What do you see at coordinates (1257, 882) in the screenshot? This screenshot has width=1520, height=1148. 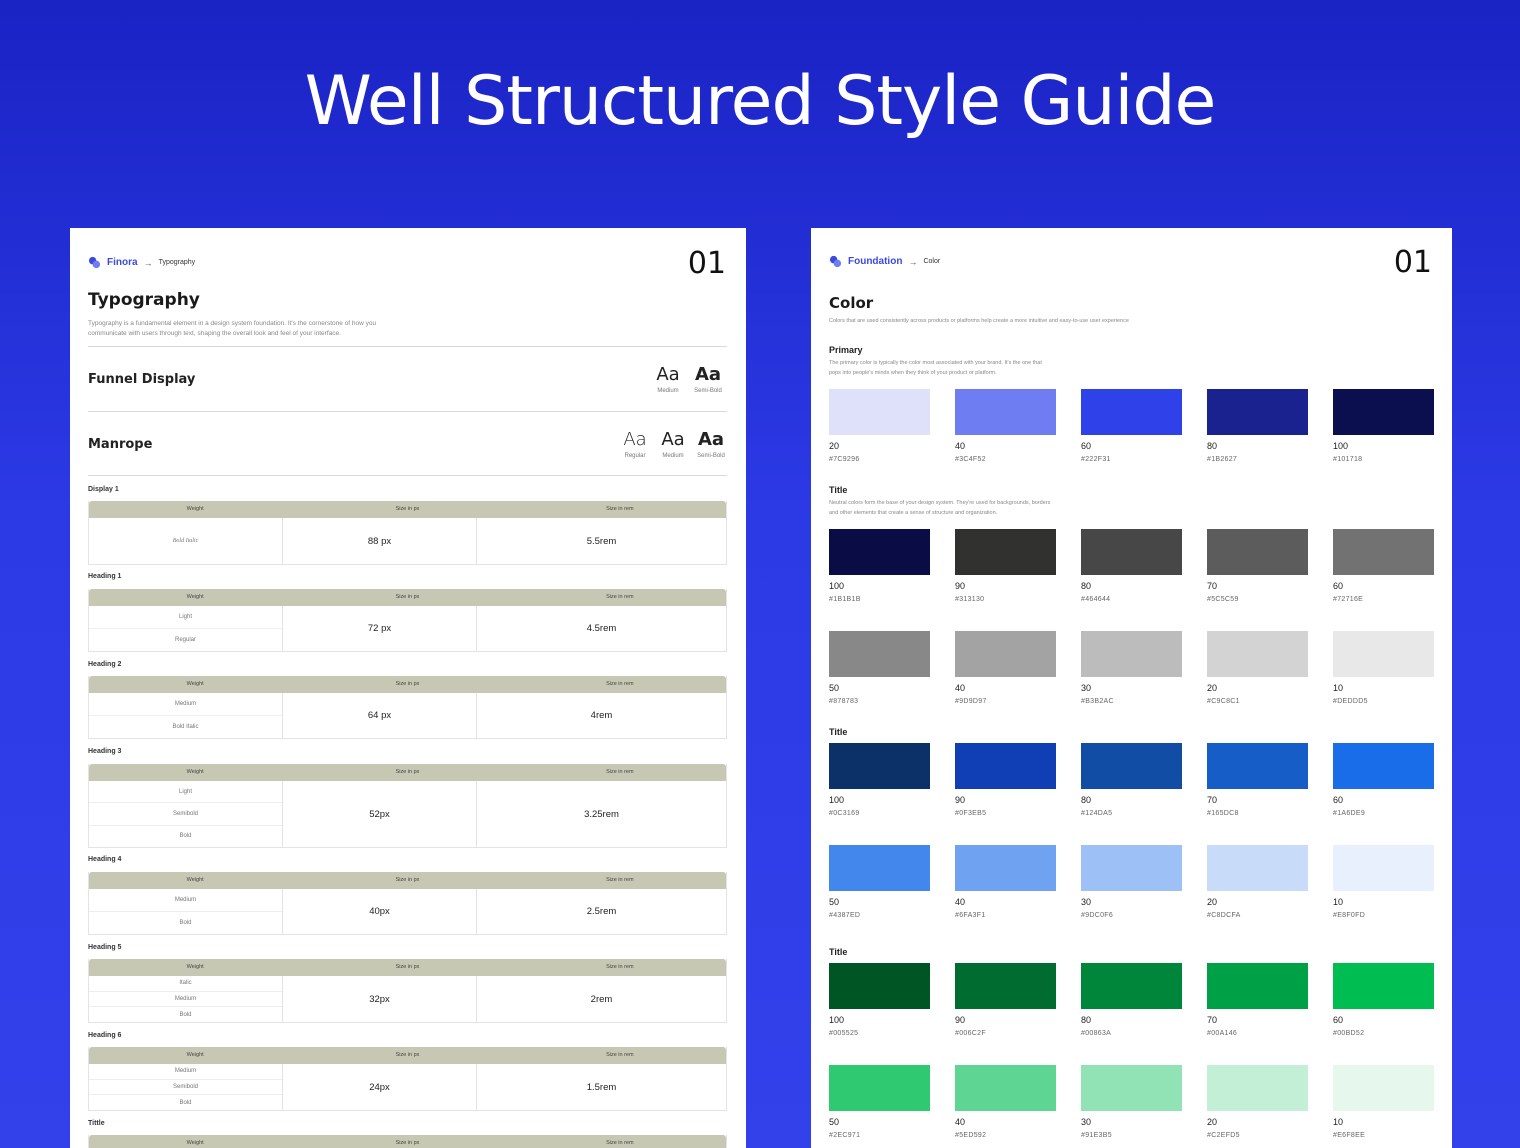 I see `color-swatch: 20 #C8DCFA` at bounding box center [1257, 882].